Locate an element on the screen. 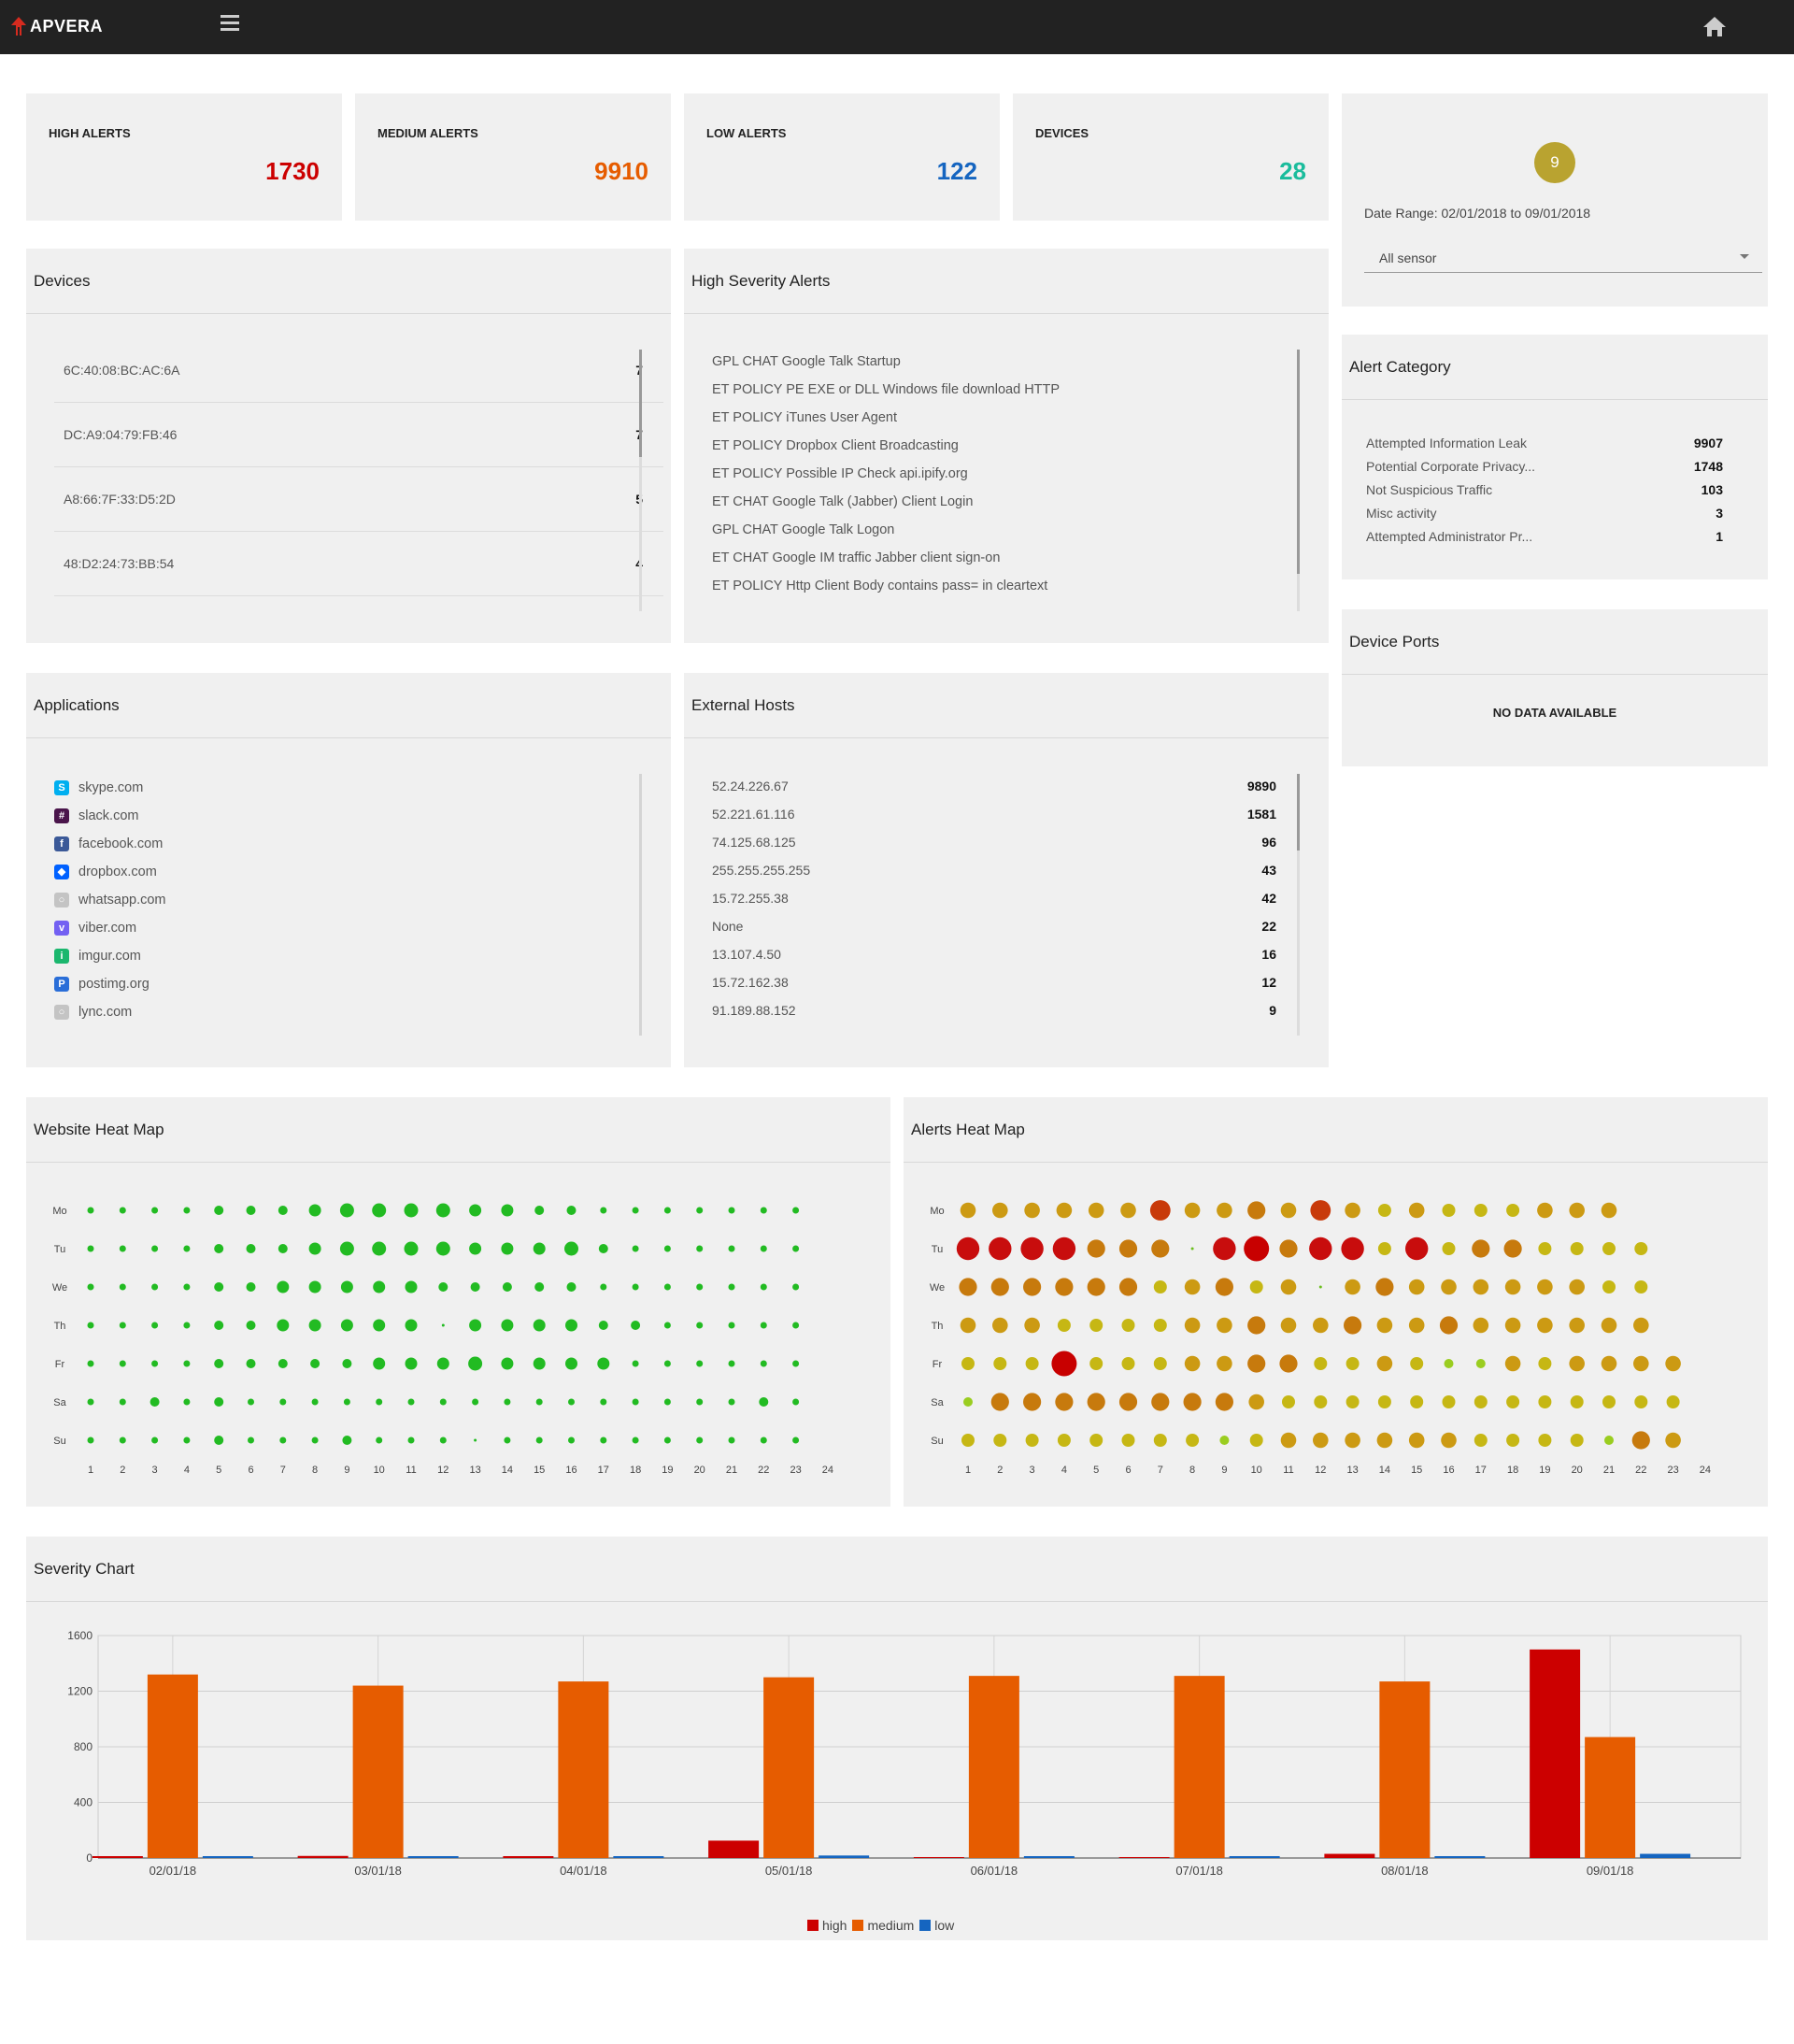  application-item: ◆ dropbox.com is located at coordinates (105, 872).